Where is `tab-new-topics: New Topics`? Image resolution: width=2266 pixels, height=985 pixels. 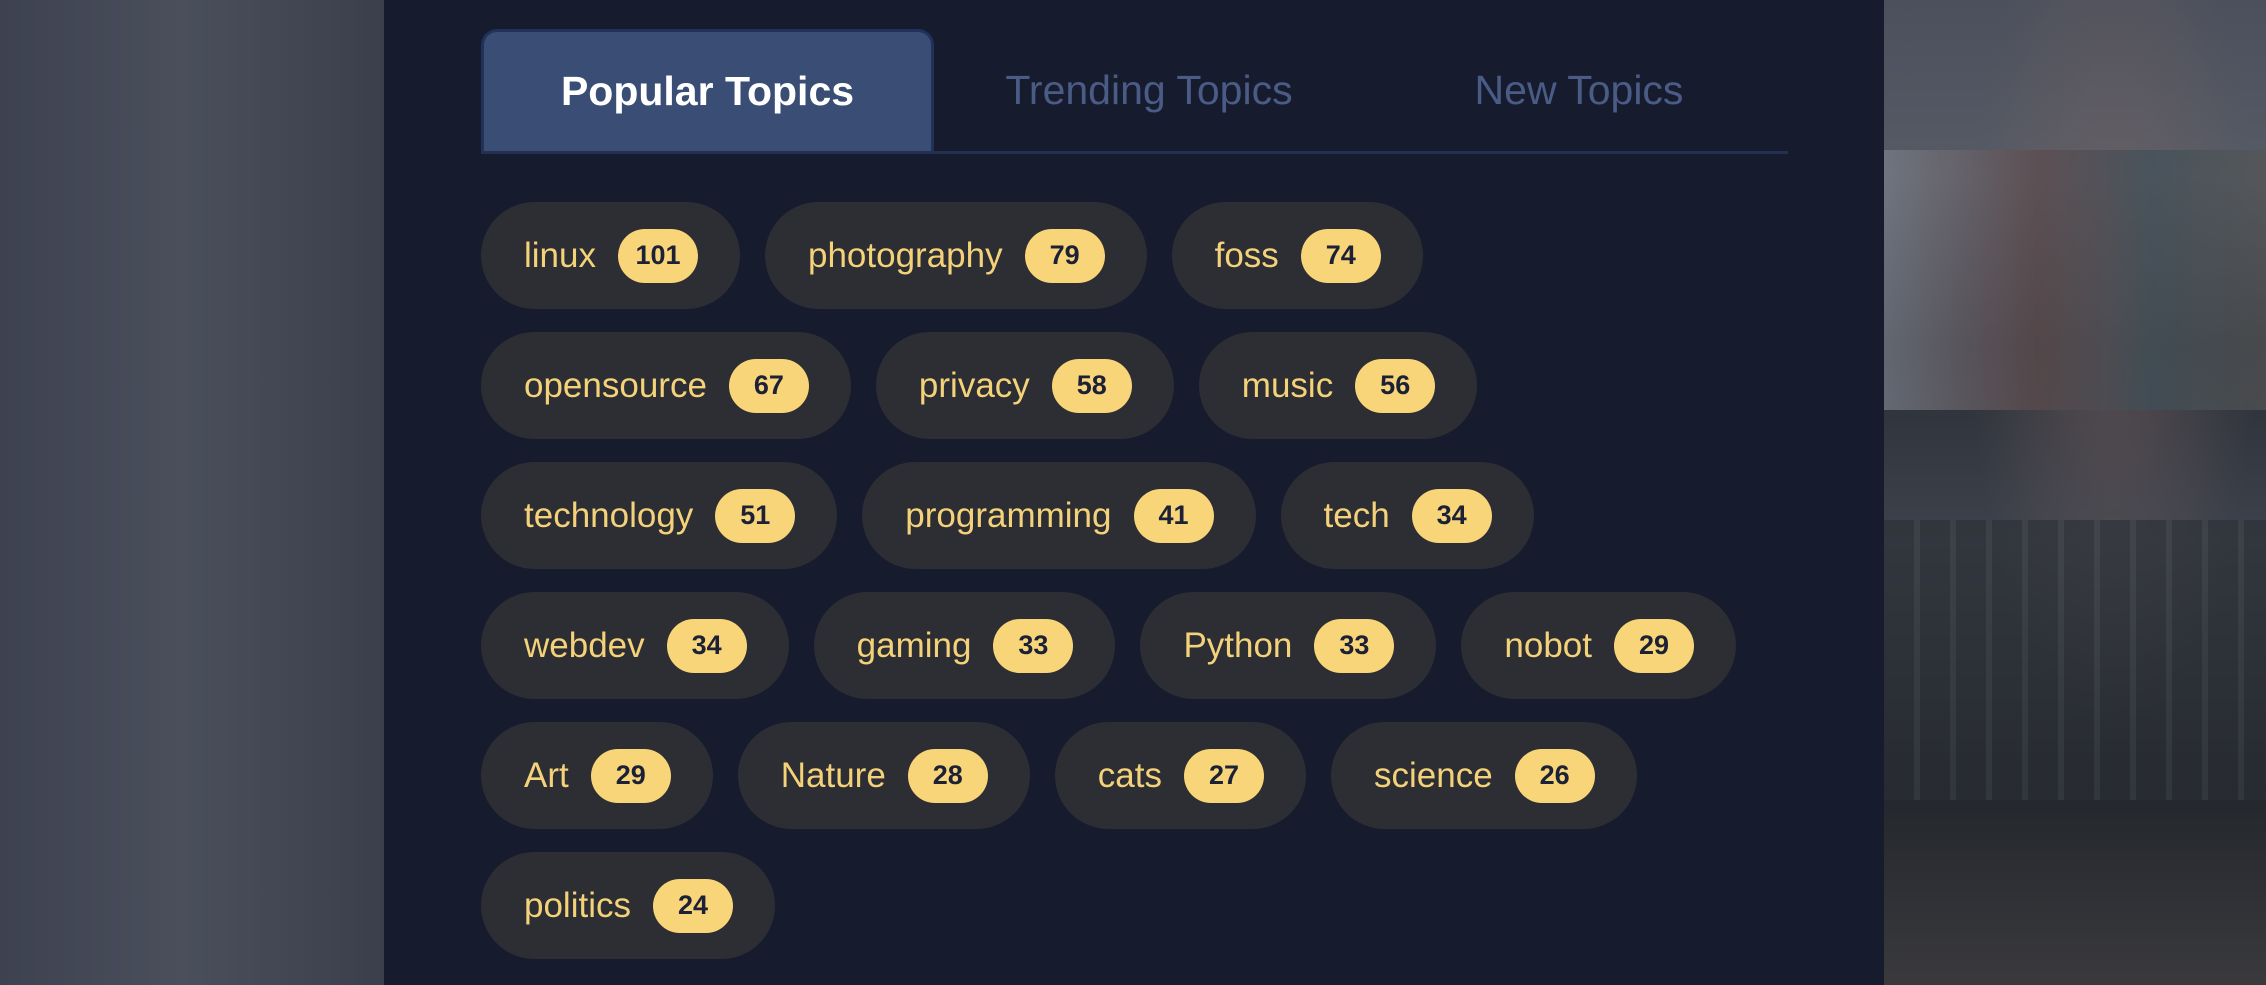 tab-new-topics: New Topics is located at coordinates (1579, 90).